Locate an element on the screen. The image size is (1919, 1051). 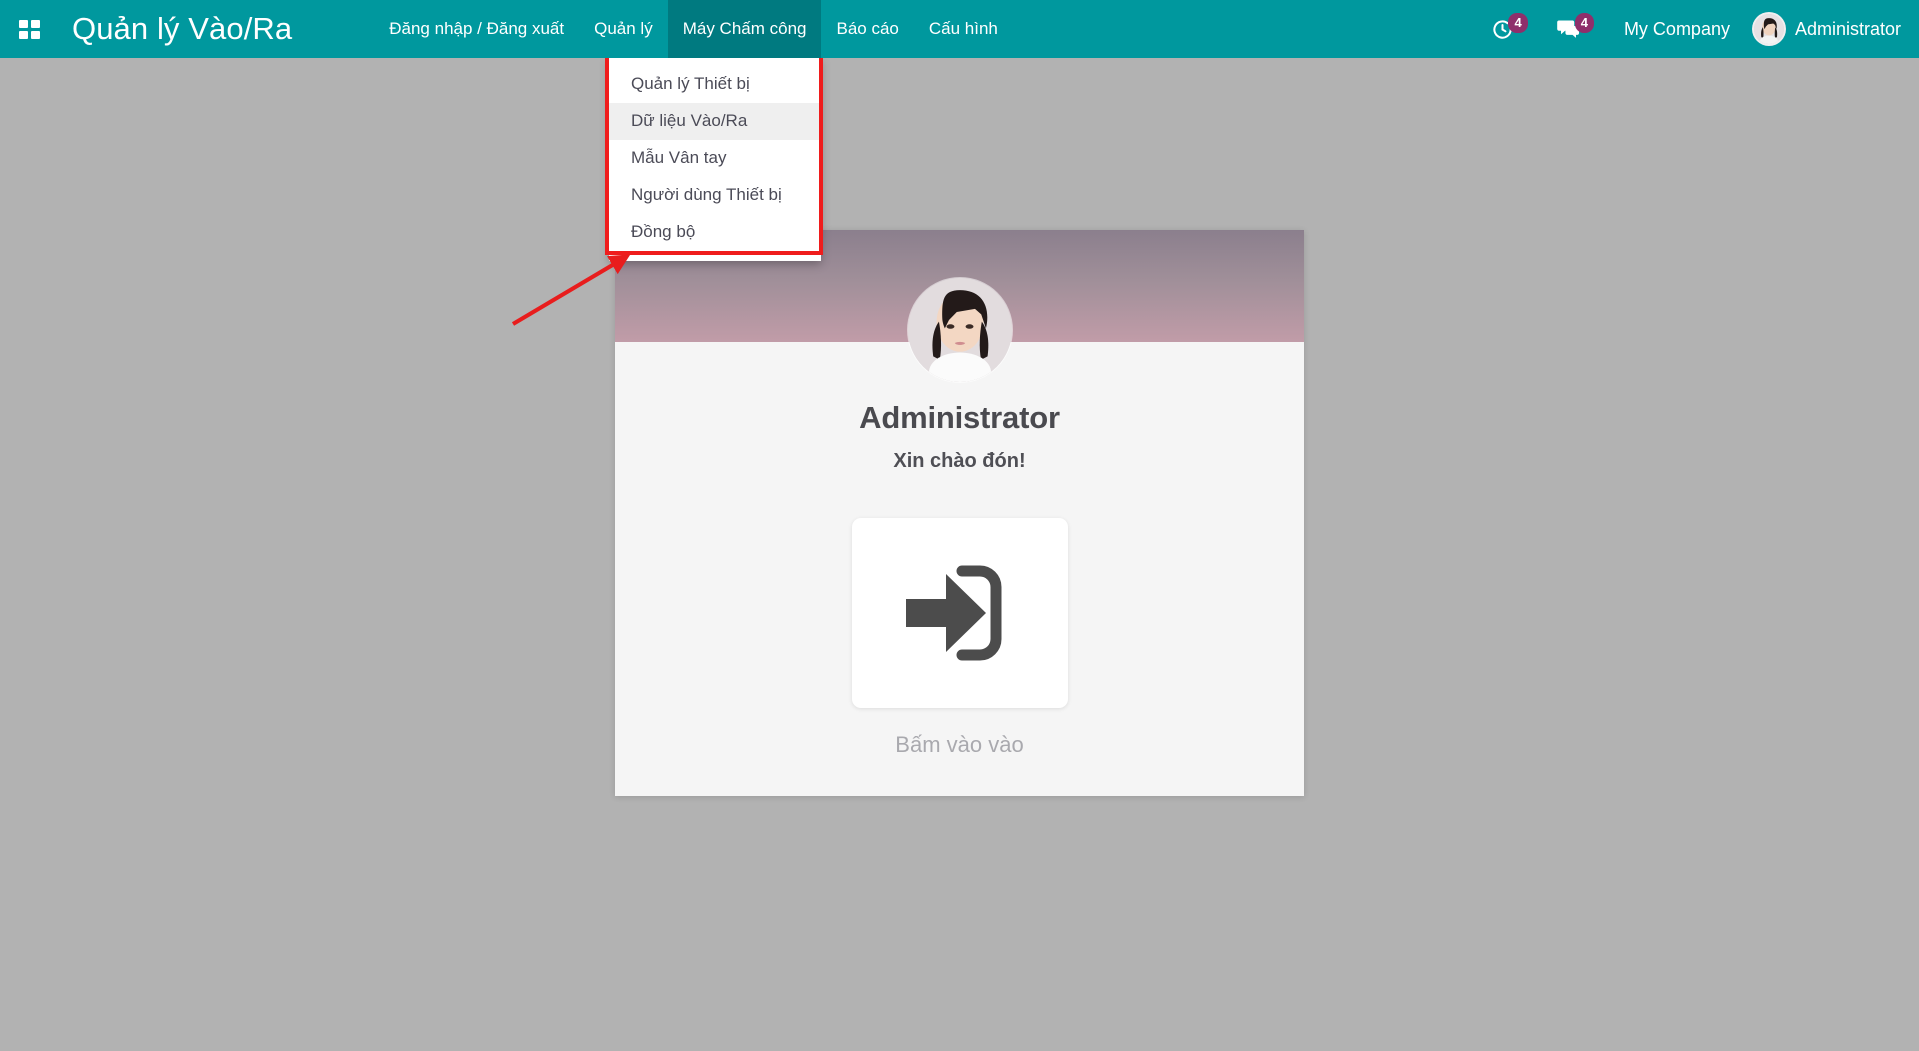
dropdown-item-device-management: Quản lý Thiết bị is located at coordinates (715, 84).